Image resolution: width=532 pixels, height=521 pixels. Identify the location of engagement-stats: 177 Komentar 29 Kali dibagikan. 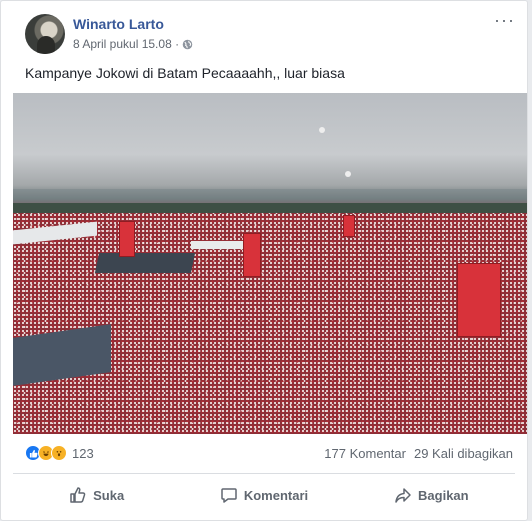
(418, 453).